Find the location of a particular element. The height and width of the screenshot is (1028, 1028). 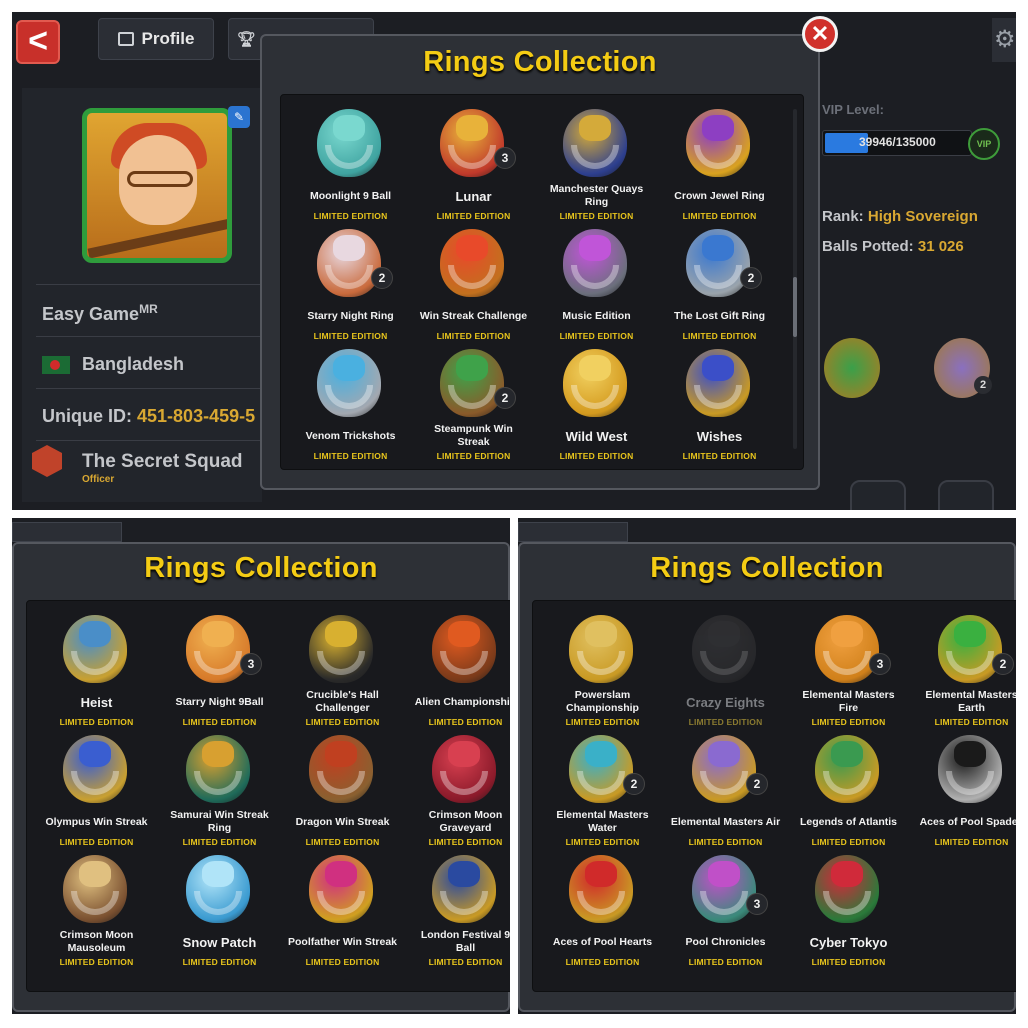

player-name-sup: MR is located at coordinates (148, 309).